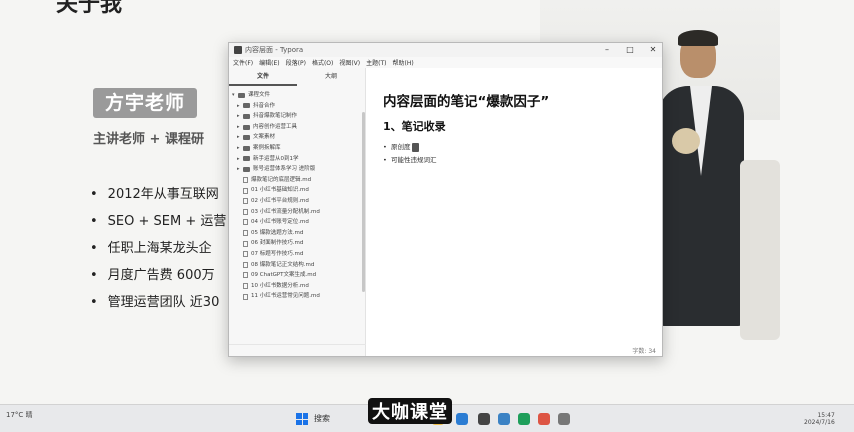 This screenshot has width=854, height=432. Describe the element at coordinates (322, 62) in the screenshot. I see `menu-format: 格式(O)` at that location.